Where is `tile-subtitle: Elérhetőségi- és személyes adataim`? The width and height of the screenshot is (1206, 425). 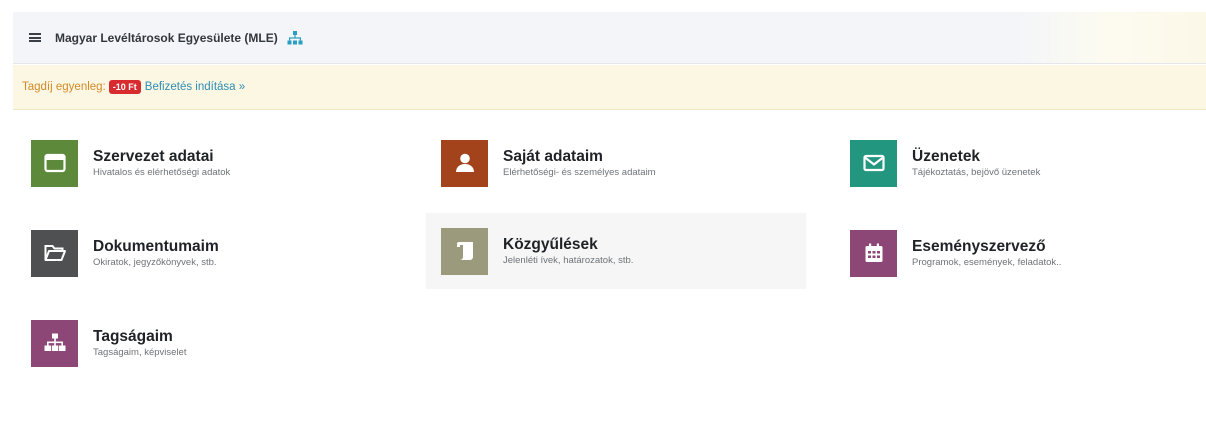 tile-subtitle: Elérhetőségi- és személyes adataim is located at coordinates (579, 172).